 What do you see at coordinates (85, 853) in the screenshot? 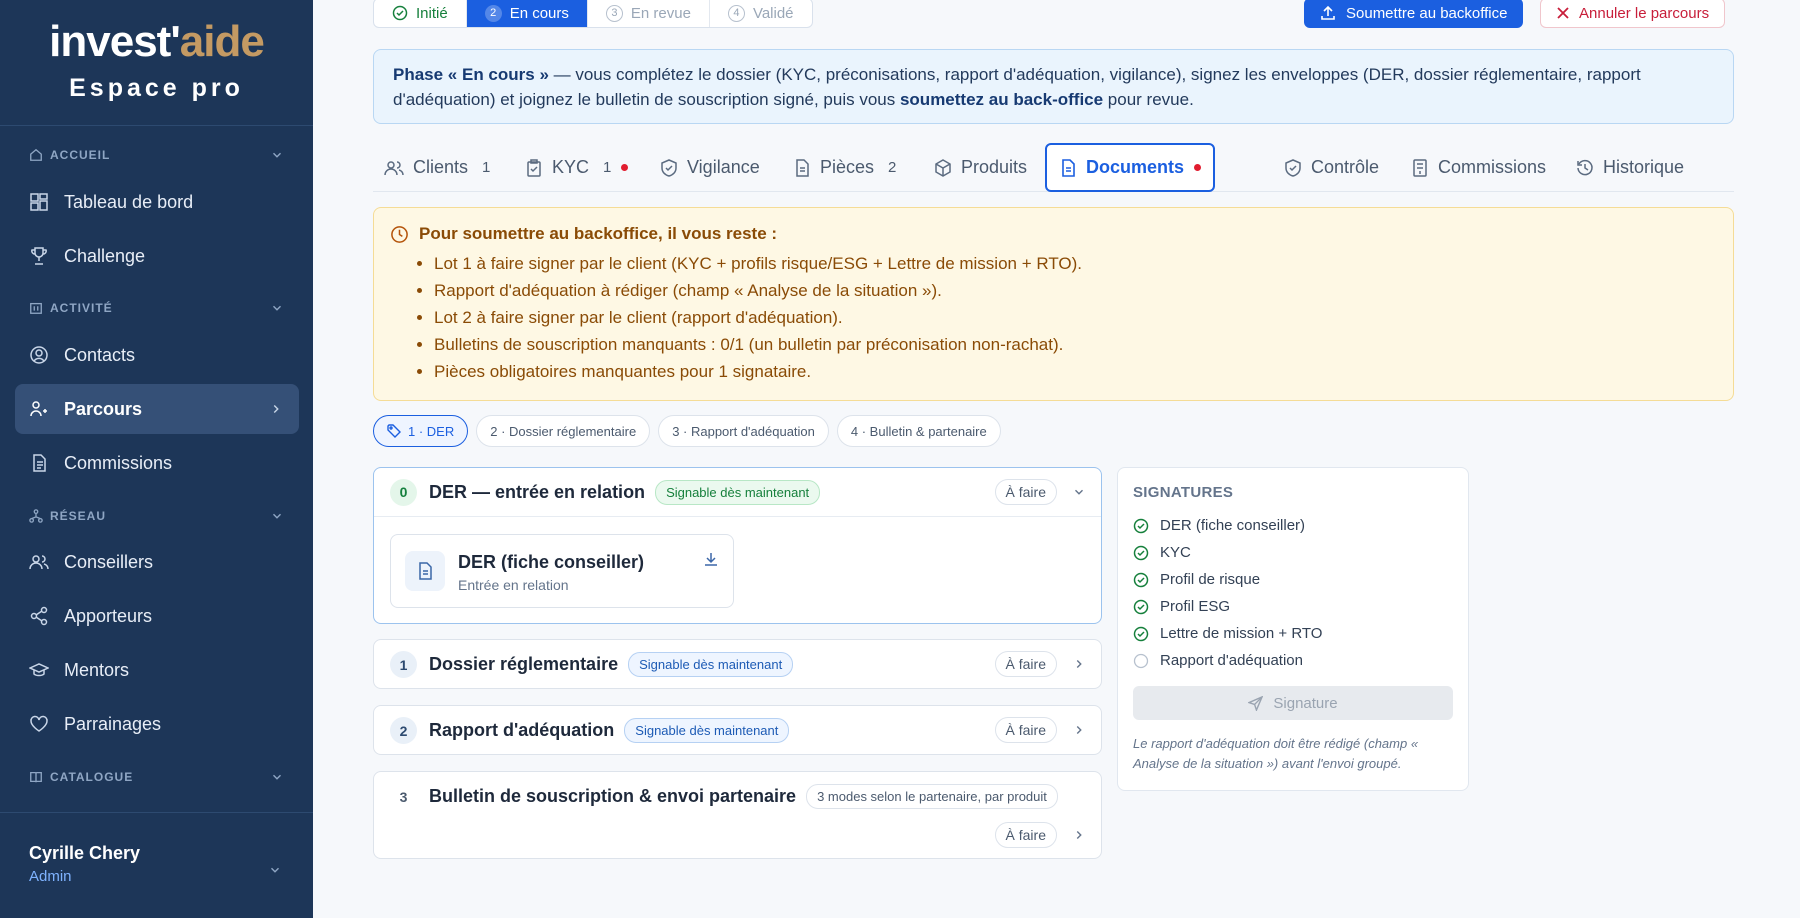
I see `user-name: Cyrille Chery` at bounding box center [85, 853].